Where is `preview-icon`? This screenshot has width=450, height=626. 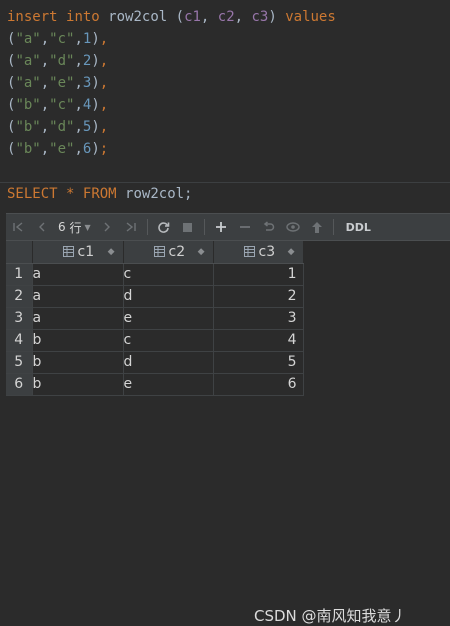
preview-icon is located at coordinates (293, 227).